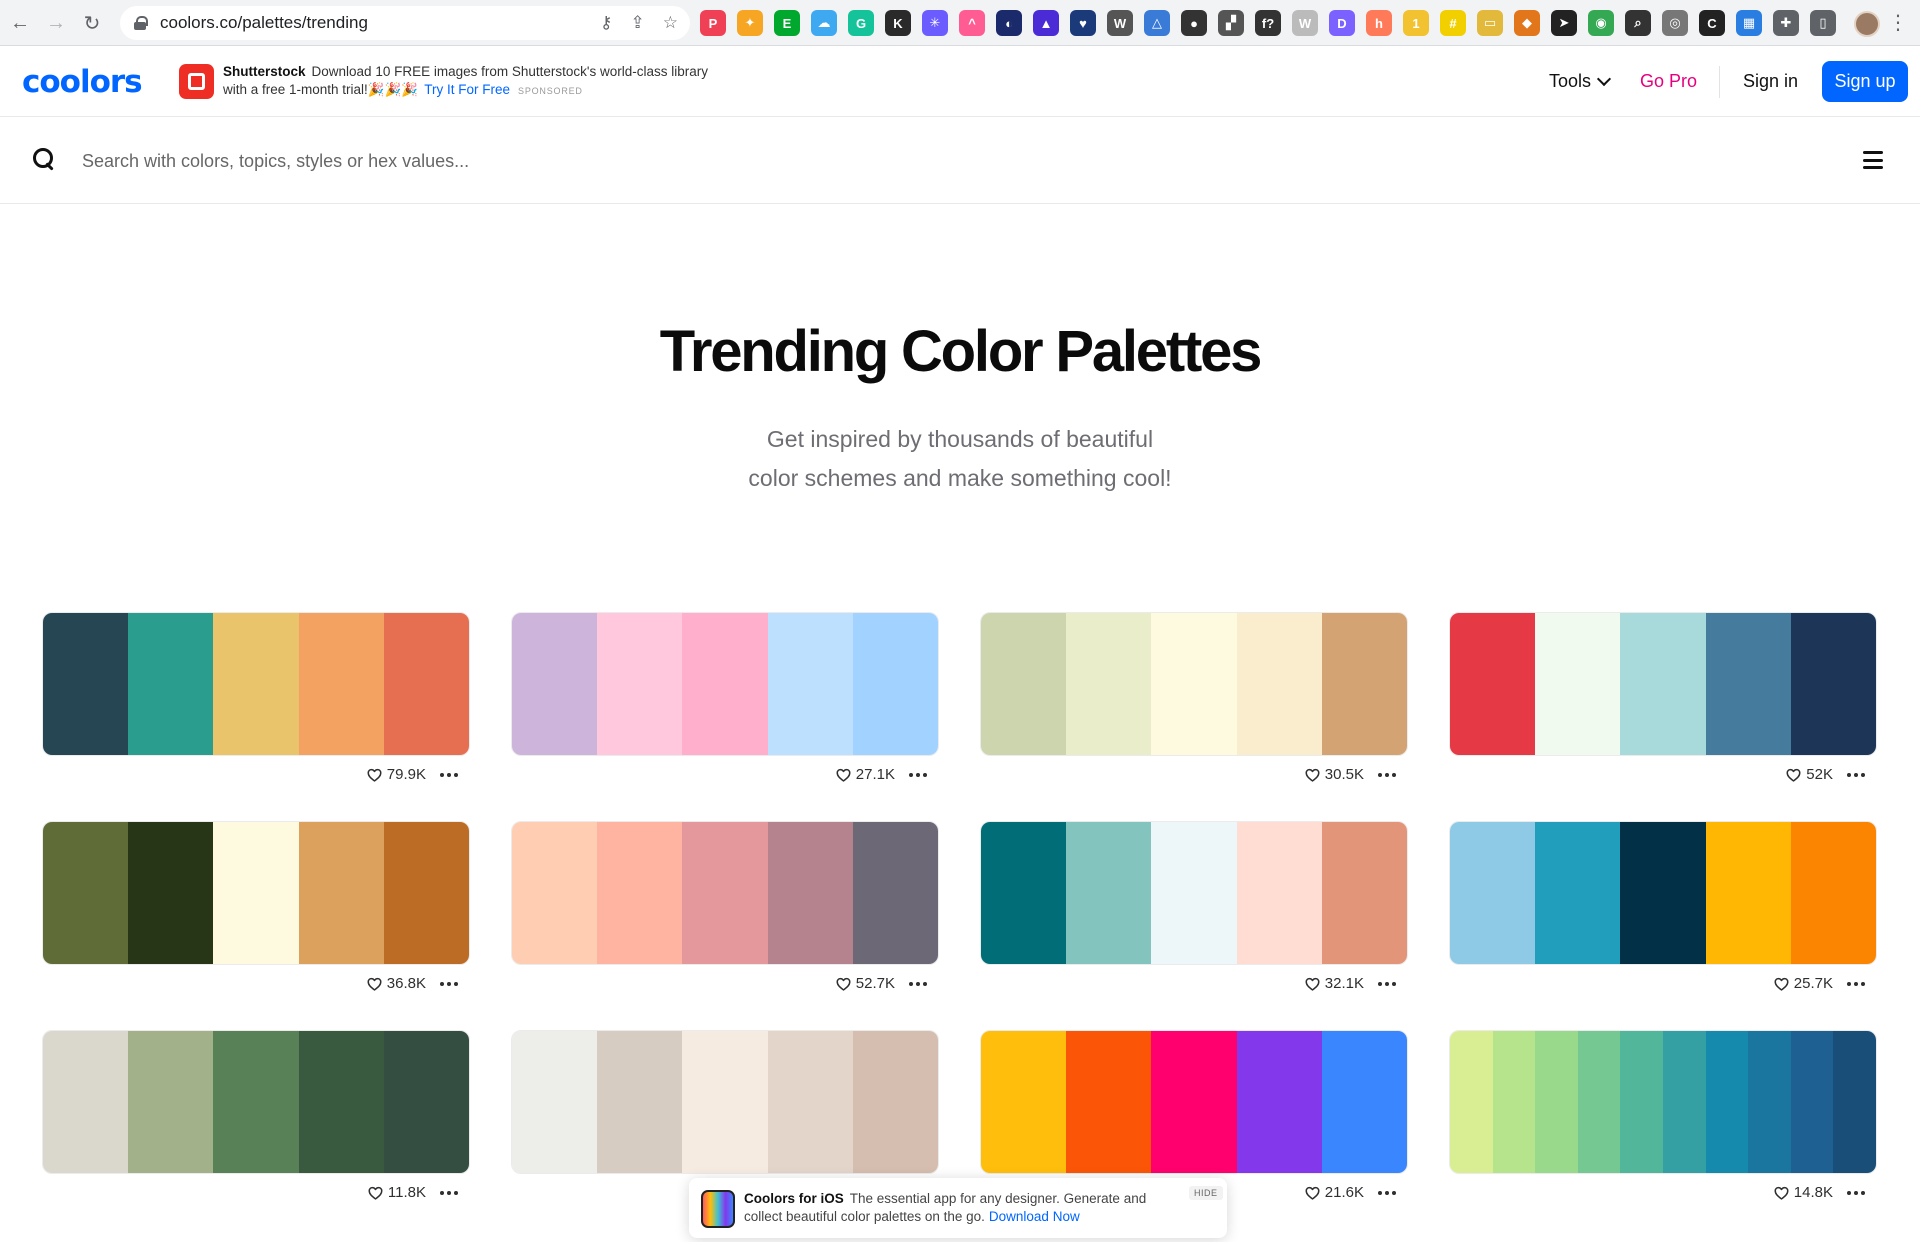 Image resolution: width=1920 pixels, height=1242 pixels. I want to click on d-icon: D, so click(1342, 23).